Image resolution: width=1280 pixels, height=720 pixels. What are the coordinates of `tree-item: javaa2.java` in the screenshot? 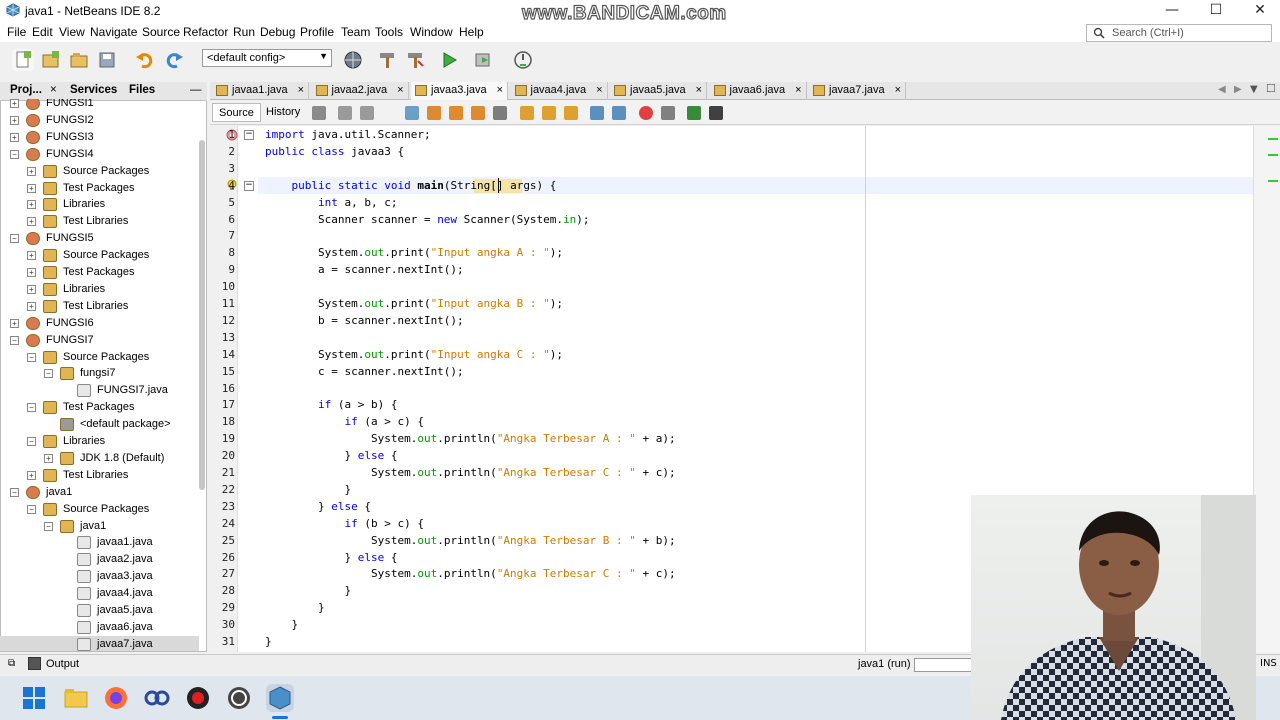 It's located at (99, 559).